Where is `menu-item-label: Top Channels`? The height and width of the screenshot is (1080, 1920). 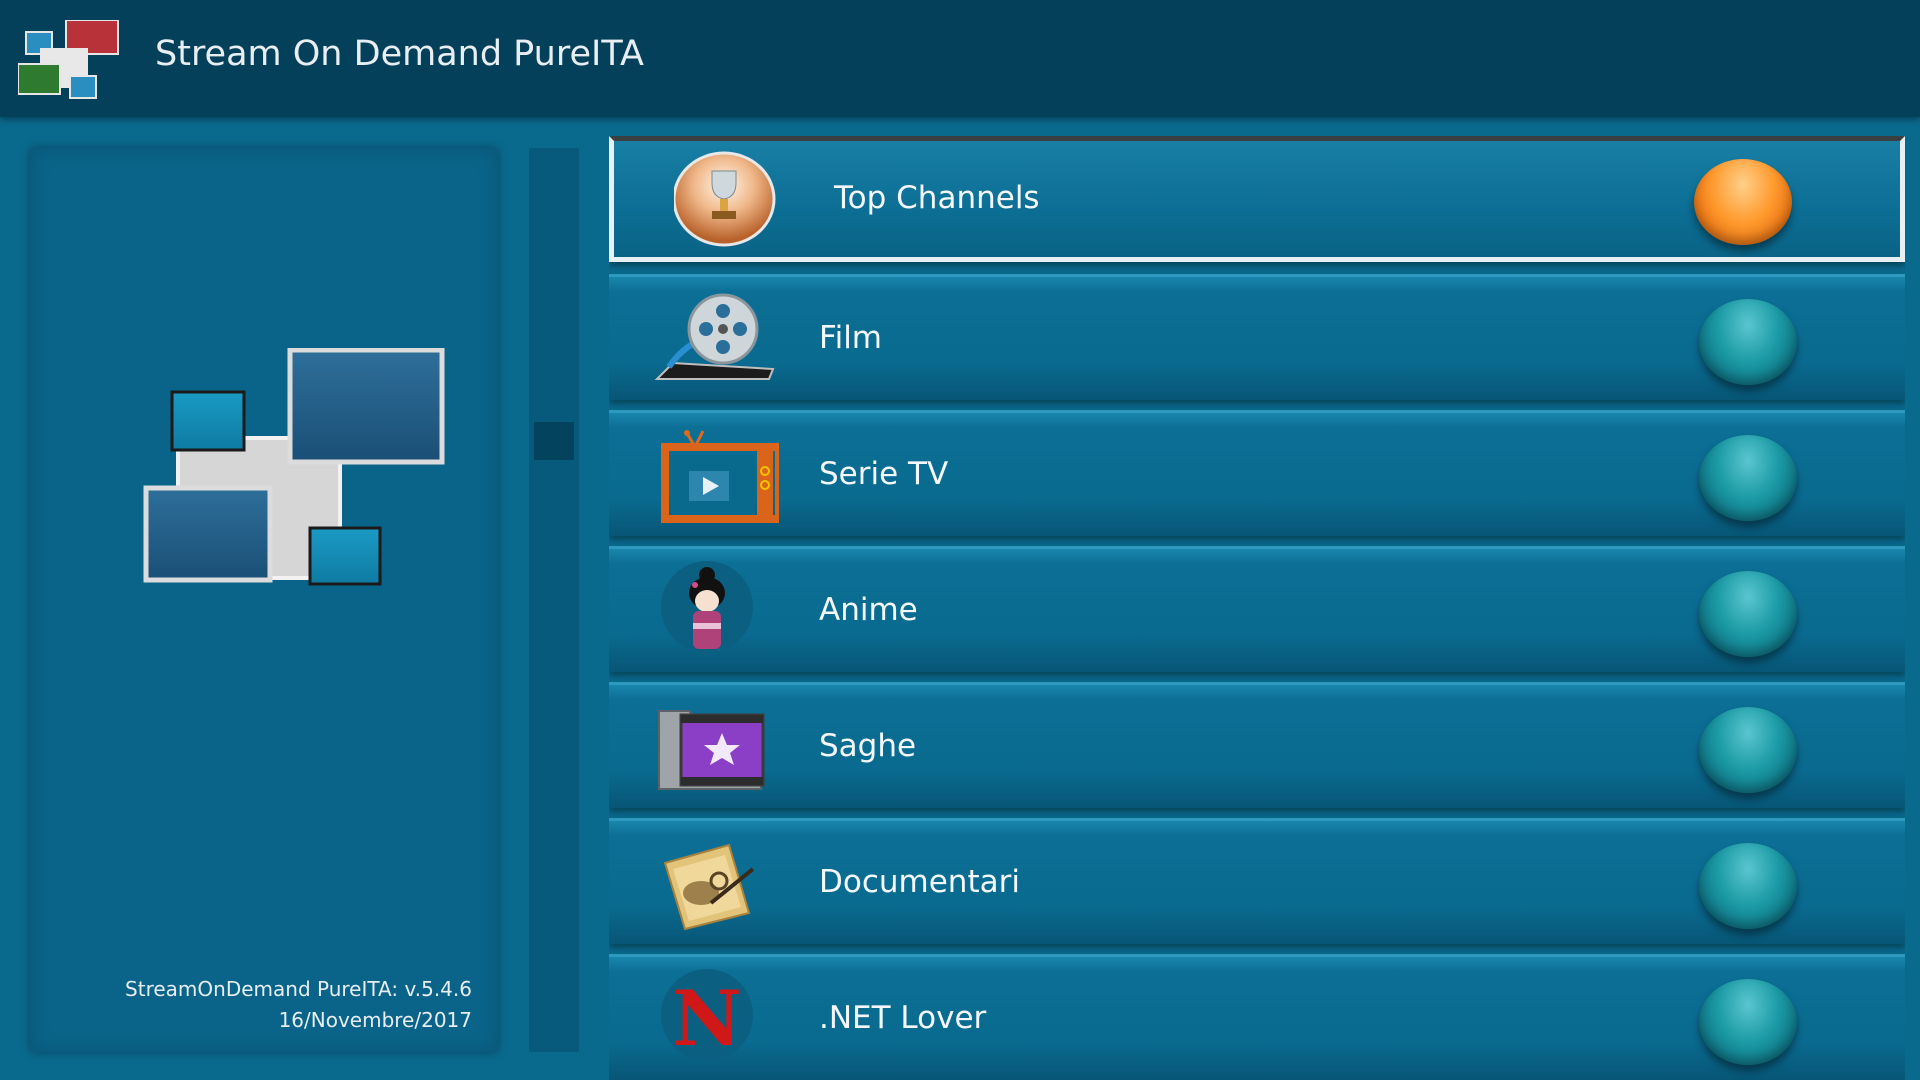
menu-item-label: Top Channels is located at coordinates (937, 198).